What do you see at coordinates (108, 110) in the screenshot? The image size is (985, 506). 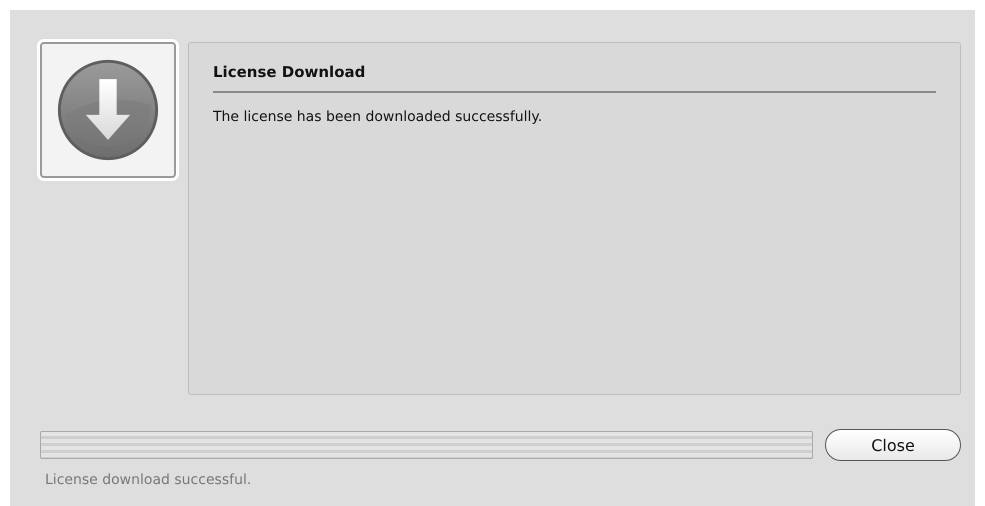 I see `download-icon` at bounding box center [108, 110].